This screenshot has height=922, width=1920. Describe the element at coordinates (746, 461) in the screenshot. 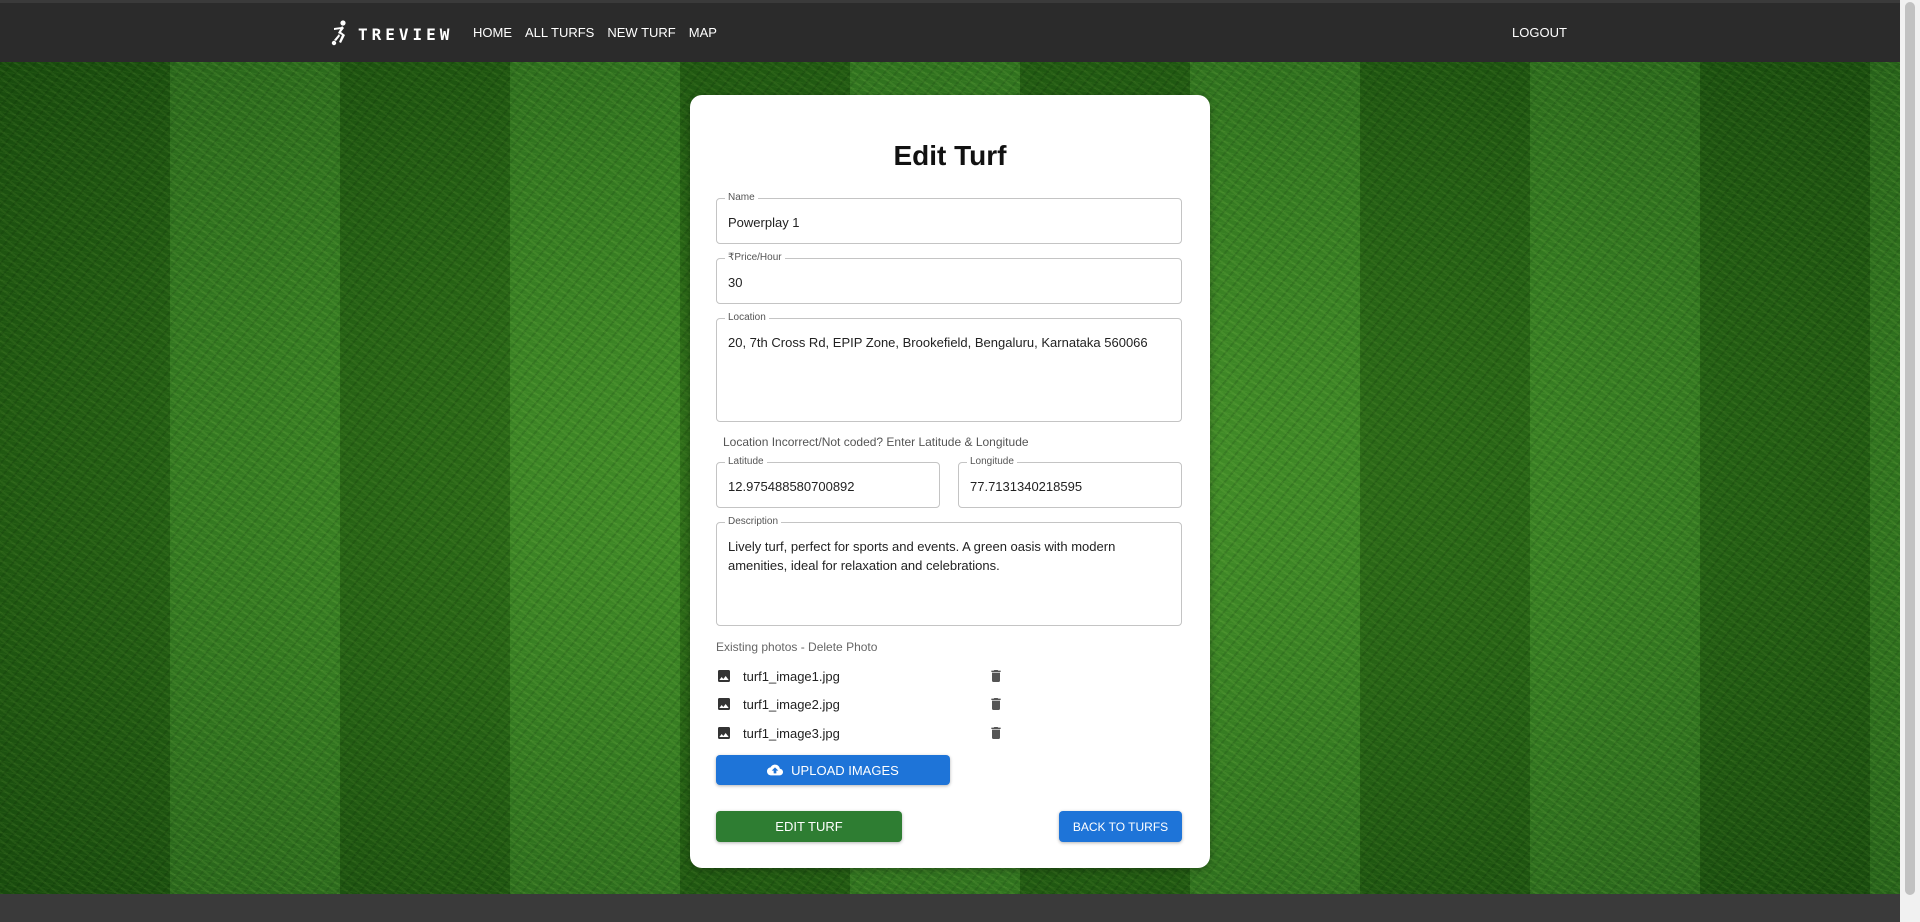

I see `latitude-label: Latitude` at that location.